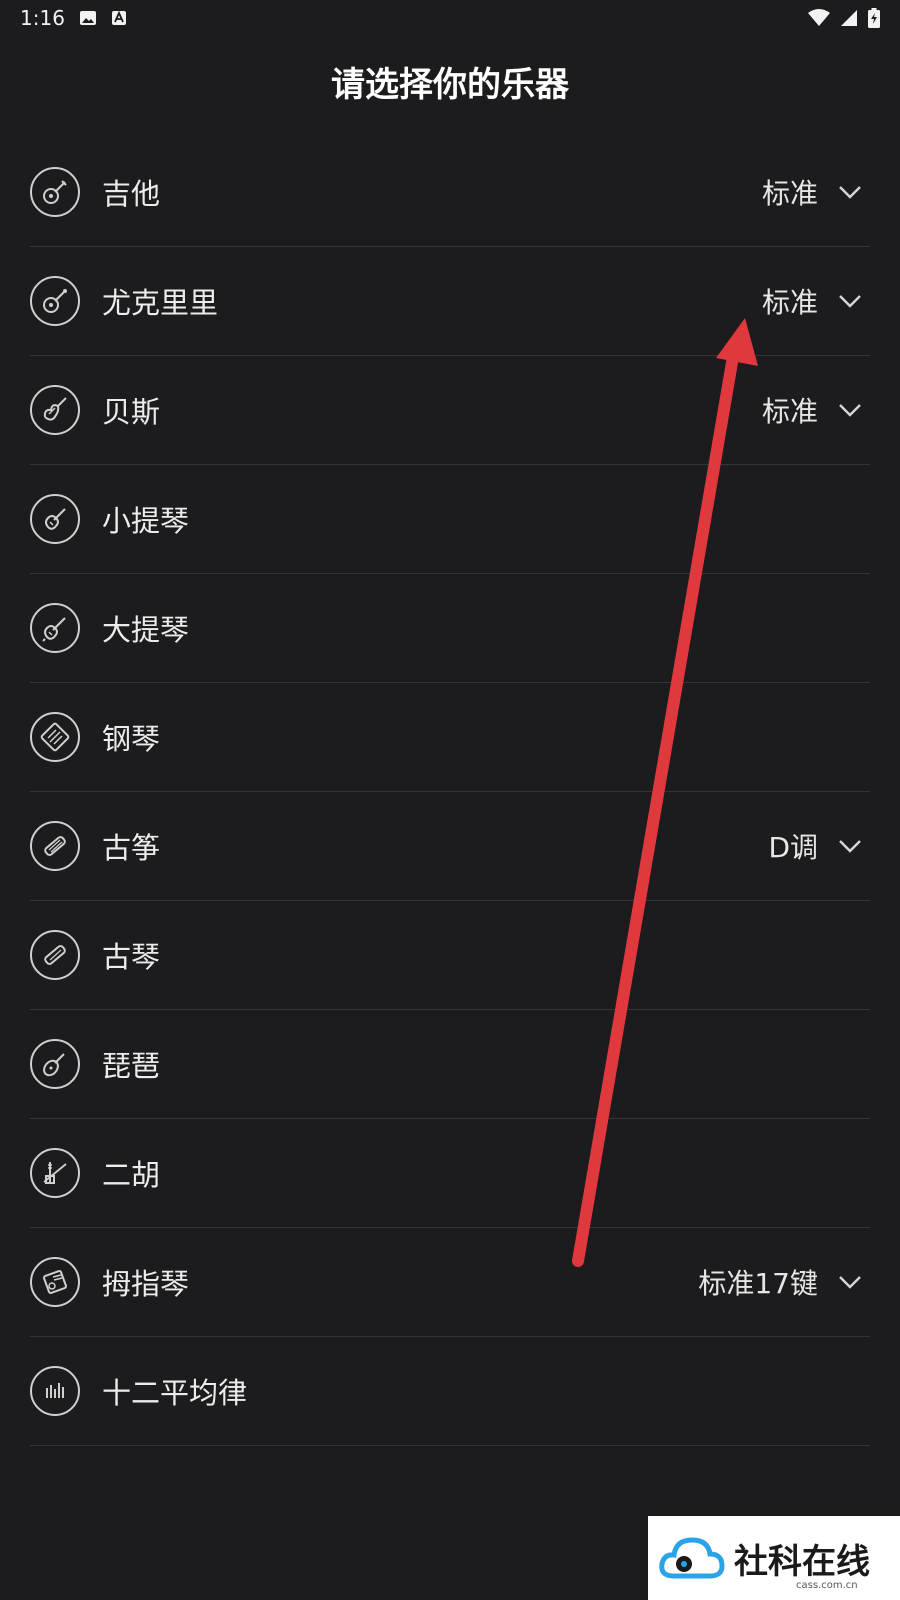  What do you see at coordinates (450, 1173) in the screenshot?
I see `instrument-row-erhu: 二胡` at bounding box center [450, 1173].